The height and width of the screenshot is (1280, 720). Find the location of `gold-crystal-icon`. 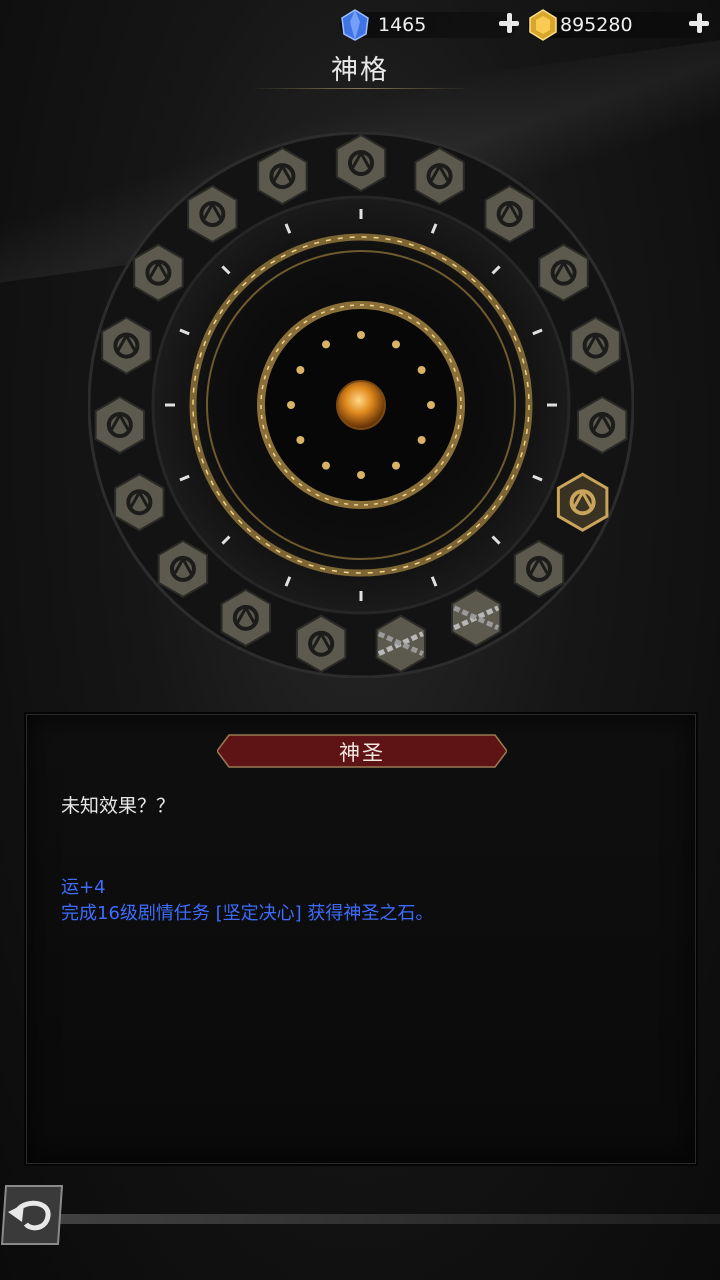

gold-crystal-icon is located at coordinates (543, 25).